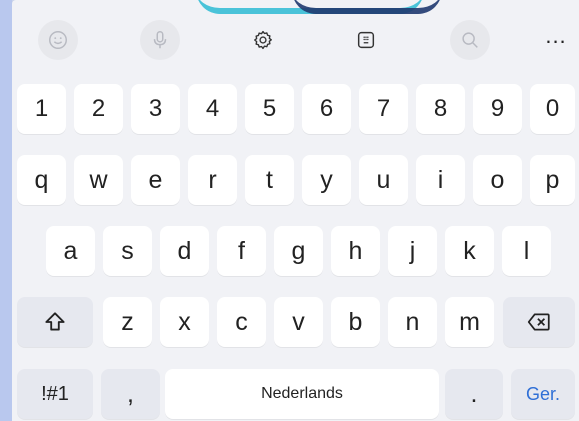  What do you see at coordinates (355, 251) in the screenshot?
I see `key-h: h` at bounding box center [355, 251].